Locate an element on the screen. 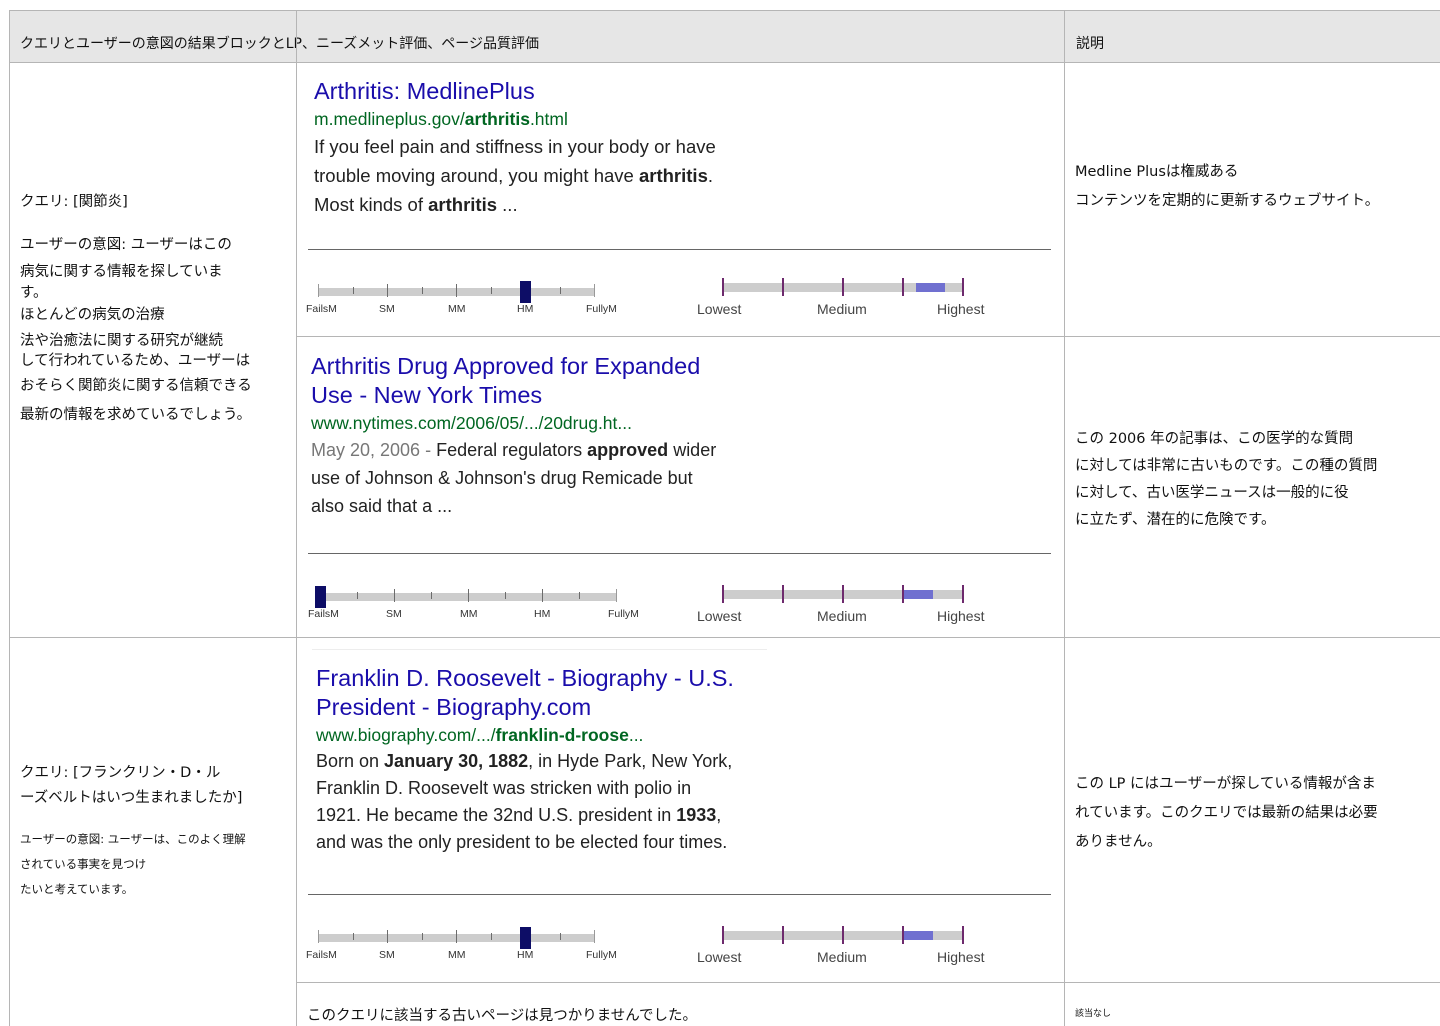  intent-line: して行われているため、ユーザーは is located at coordinates (135, 361).